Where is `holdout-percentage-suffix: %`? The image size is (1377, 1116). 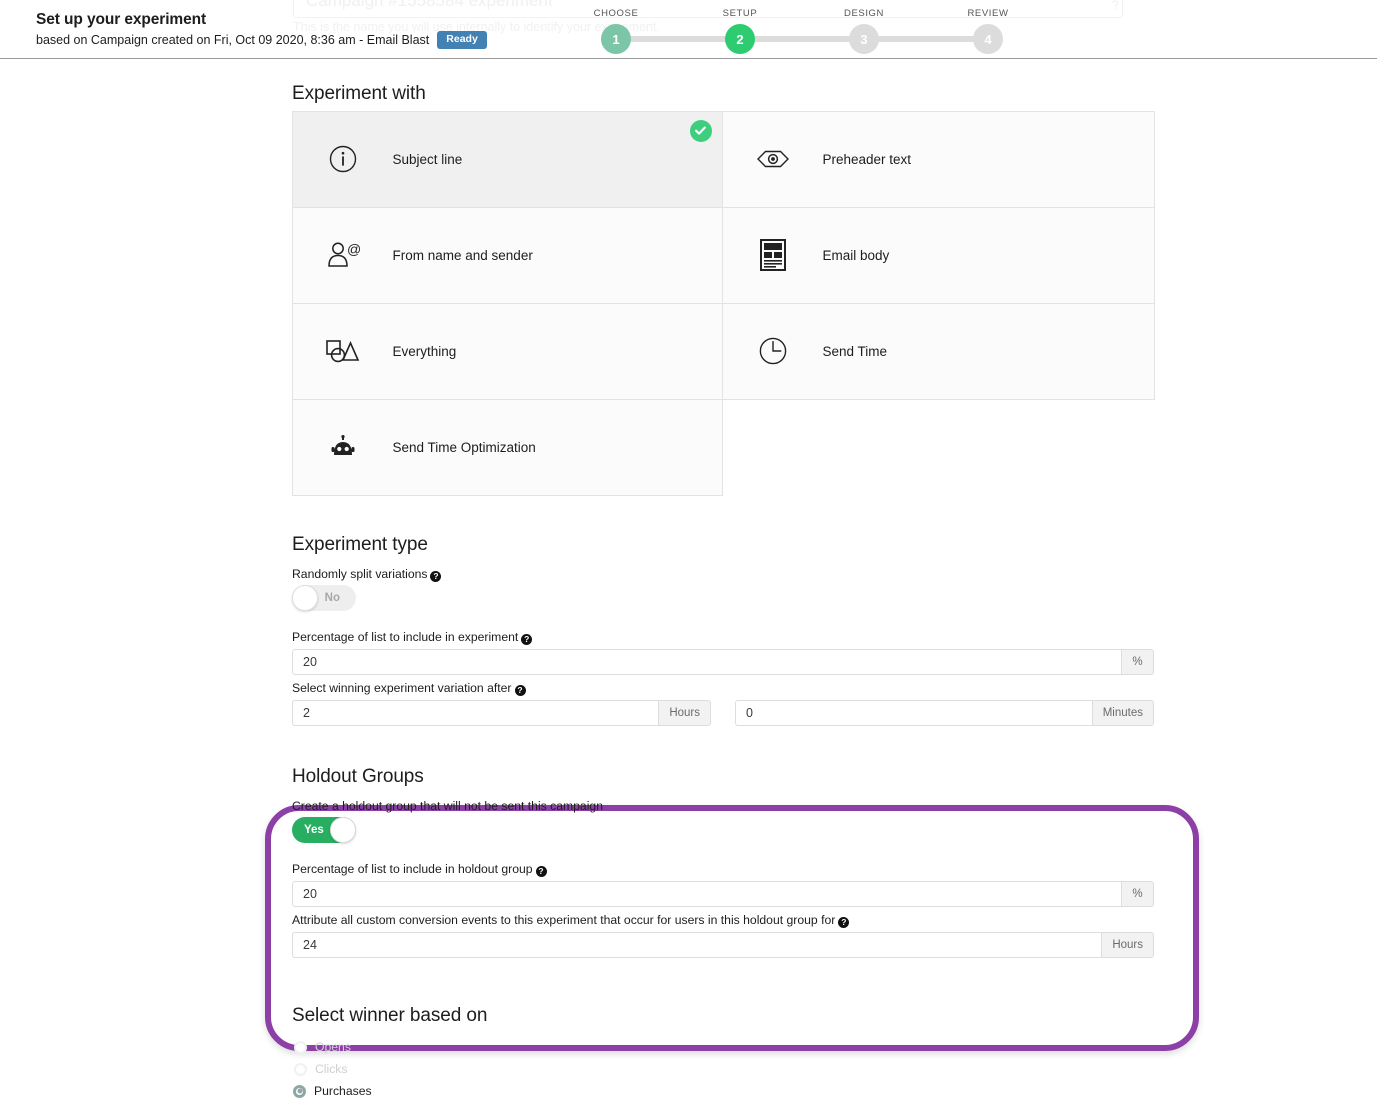
holdout-percentage-suffix: % is located at coordinates (1138, 894).